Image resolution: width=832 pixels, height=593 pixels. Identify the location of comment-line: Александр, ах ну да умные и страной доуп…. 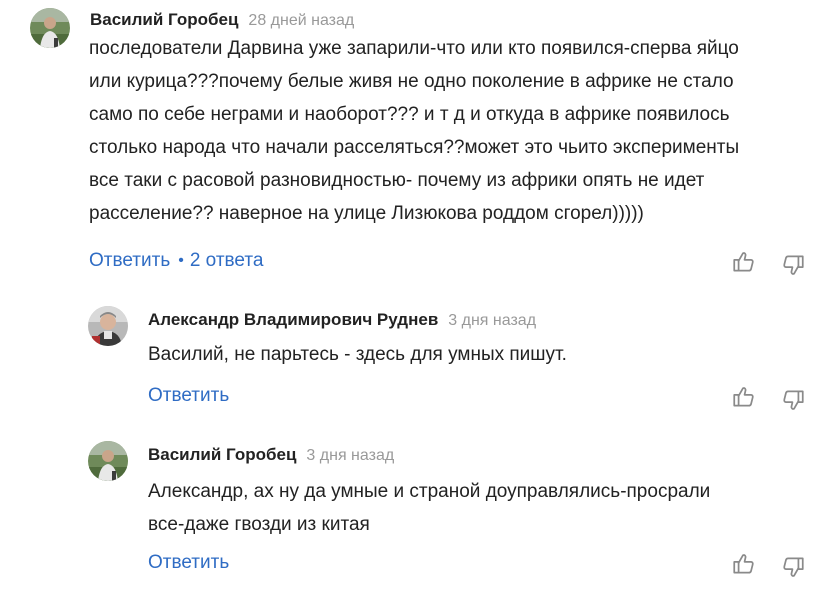
(429, 491).